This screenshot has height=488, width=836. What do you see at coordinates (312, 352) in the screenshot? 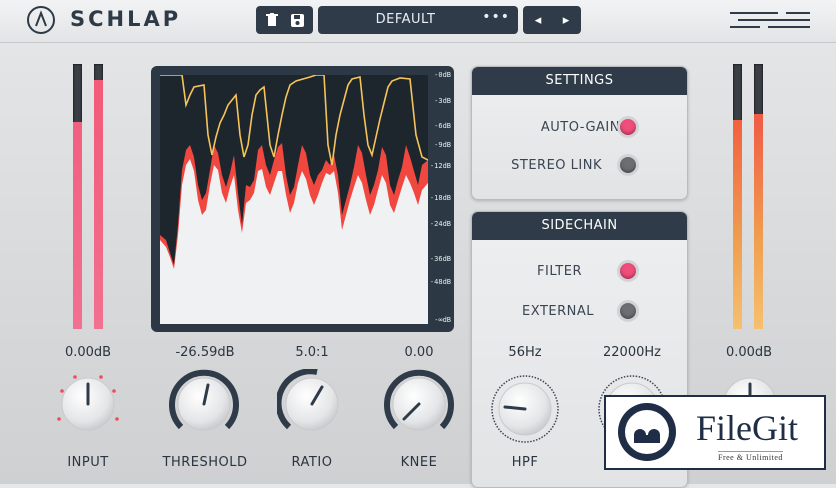
I see `ratio-value: 5.0:1` at bounding box center [312, 352].